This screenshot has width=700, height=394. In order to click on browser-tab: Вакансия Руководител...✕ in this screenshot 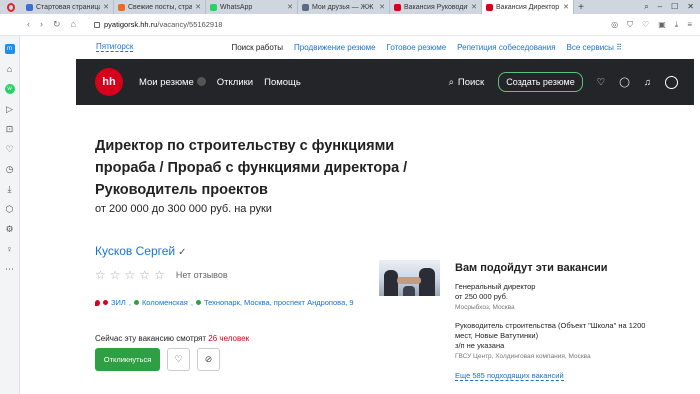, I will do `click(436, 7)`.